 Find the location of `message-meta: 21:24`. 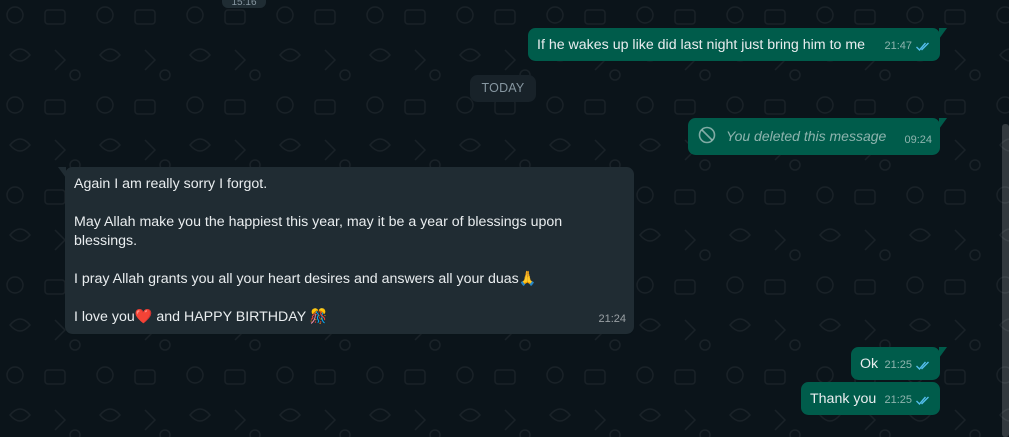

message-meta: 21:24 is located at coordinates (612, 319).